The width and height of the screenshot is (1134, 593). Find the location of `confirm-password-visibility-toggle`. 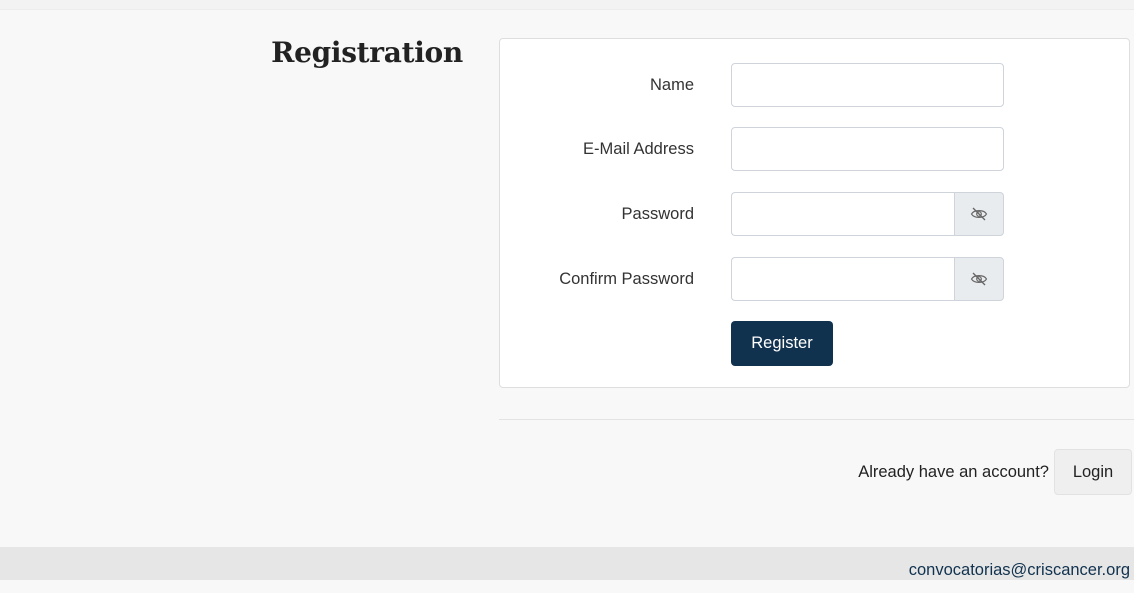

confirm-password-visibility-toggle is located at coordinates (979, 279).